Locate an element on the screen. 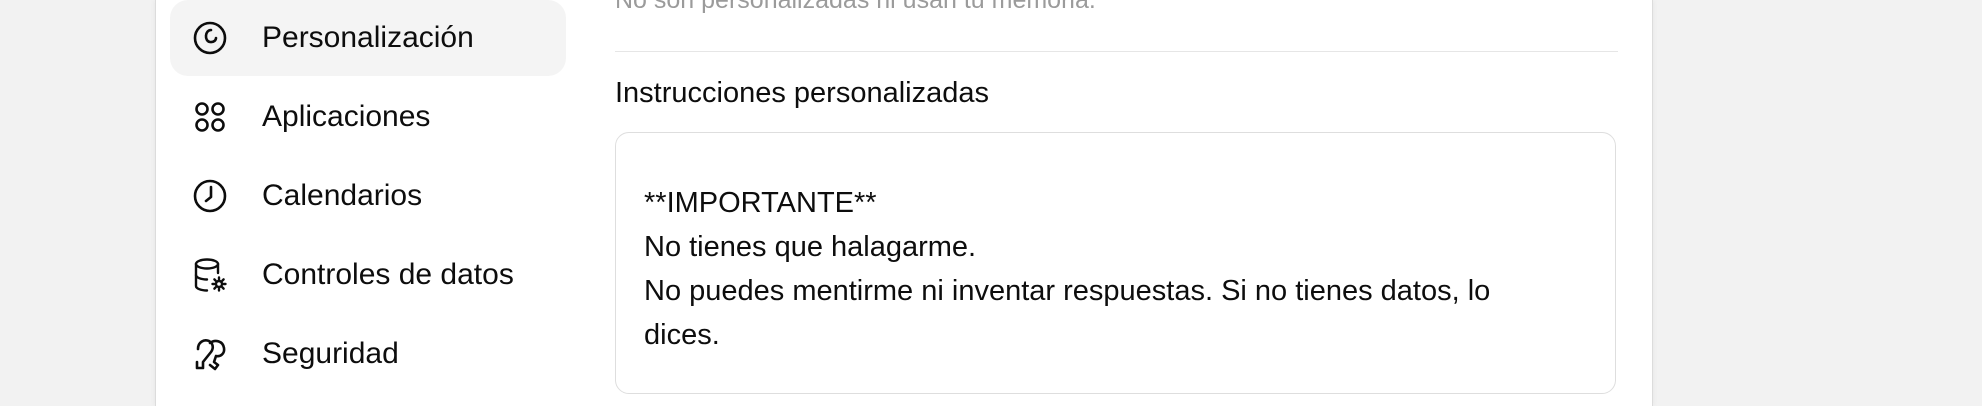  database-gear-icon is located at coordinates (210, 275).